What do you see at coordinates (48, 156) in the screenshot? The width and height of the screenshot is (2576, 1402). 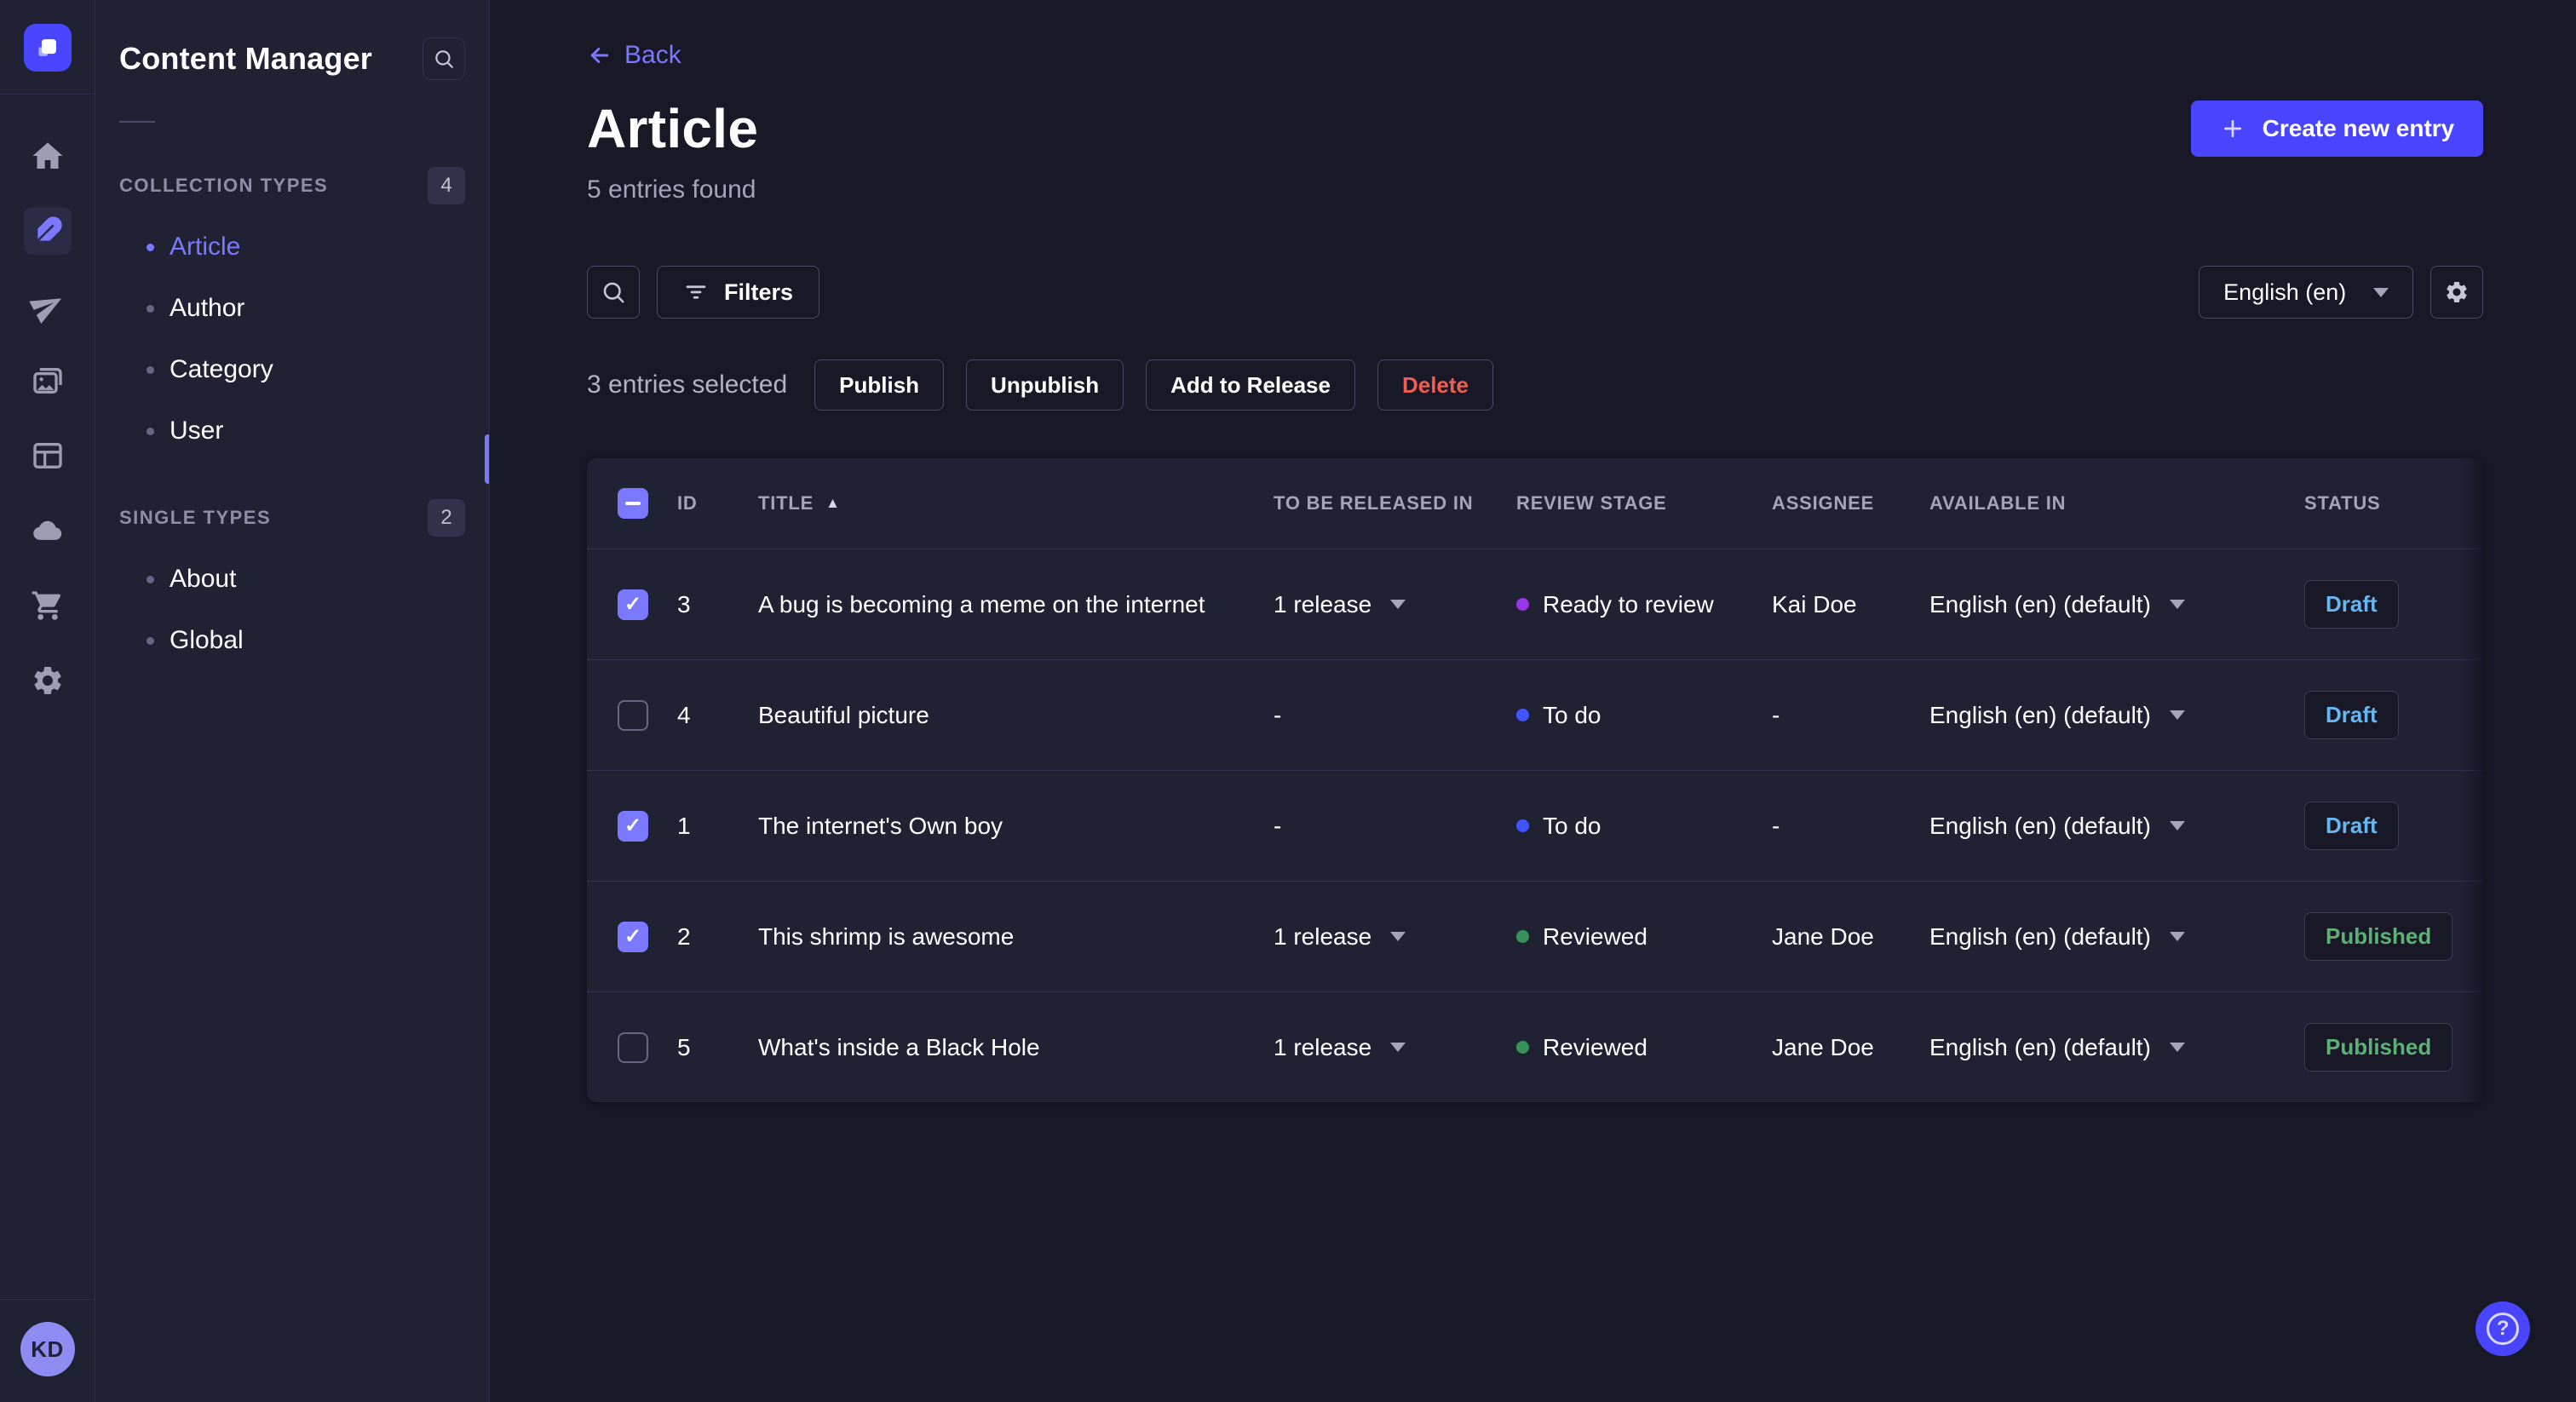 I see `home-icon` at bounding box center [48, 156].